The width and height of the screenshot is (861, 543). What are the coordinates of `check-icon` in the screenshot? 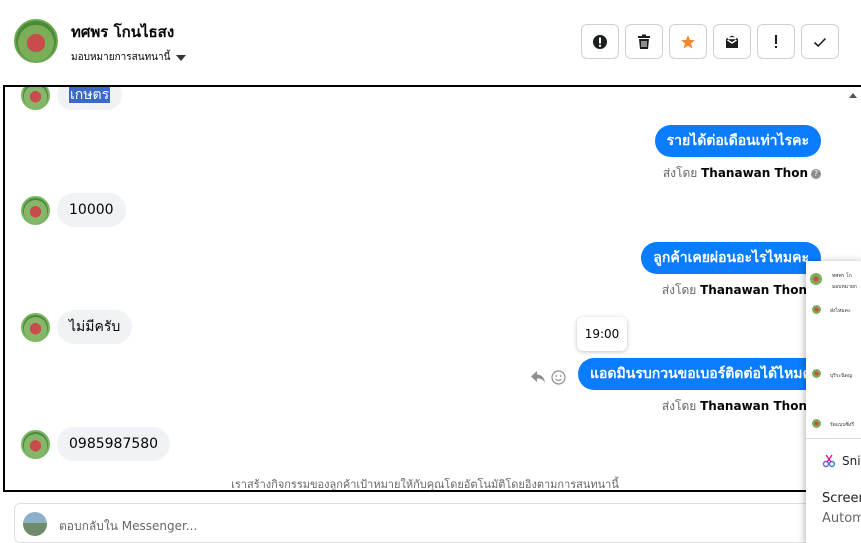 It's located at (820, 42).